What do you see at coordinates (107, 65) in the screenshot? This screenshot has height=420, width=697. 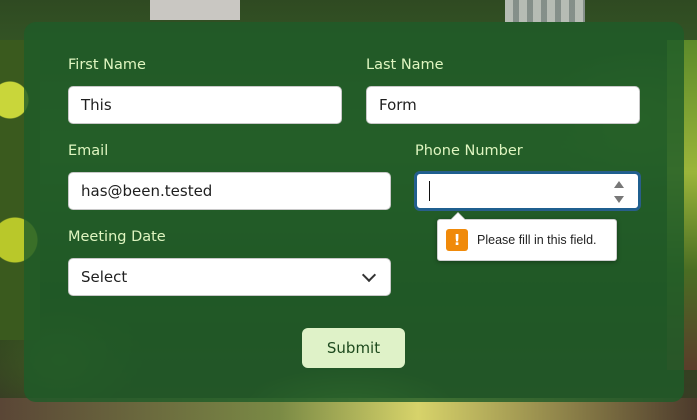 I see `first-name-label: First Name` at bounding box center [107, 65].